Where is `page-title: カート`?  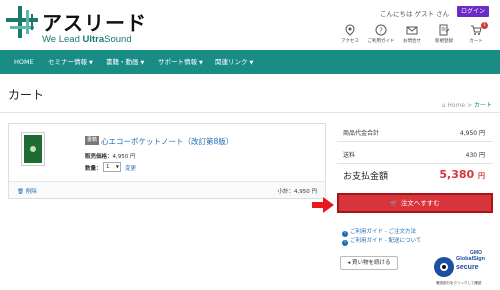
page-title: カート is located at coordinates (26, 95).